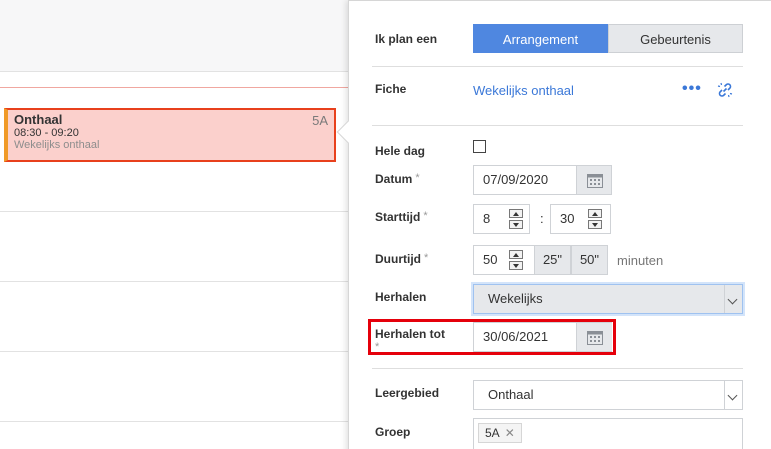  Describe the element at coordinates (320, 120) in the screenshot. I see `event-group: 5A` at that location.